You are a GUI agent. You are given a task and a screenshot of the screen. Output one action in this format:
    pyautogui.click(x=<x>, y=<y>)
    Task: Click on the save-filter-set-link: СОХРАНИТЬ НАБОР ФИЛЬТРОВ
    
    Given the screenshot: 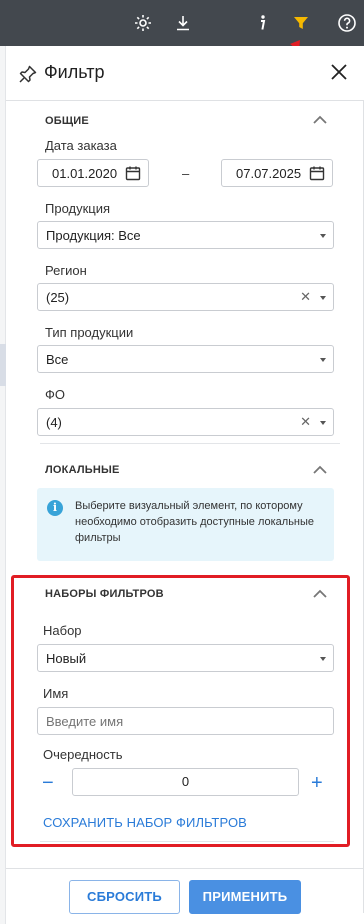 What is the action you would take?
    pyautogui.click(x=145, y=822)
    